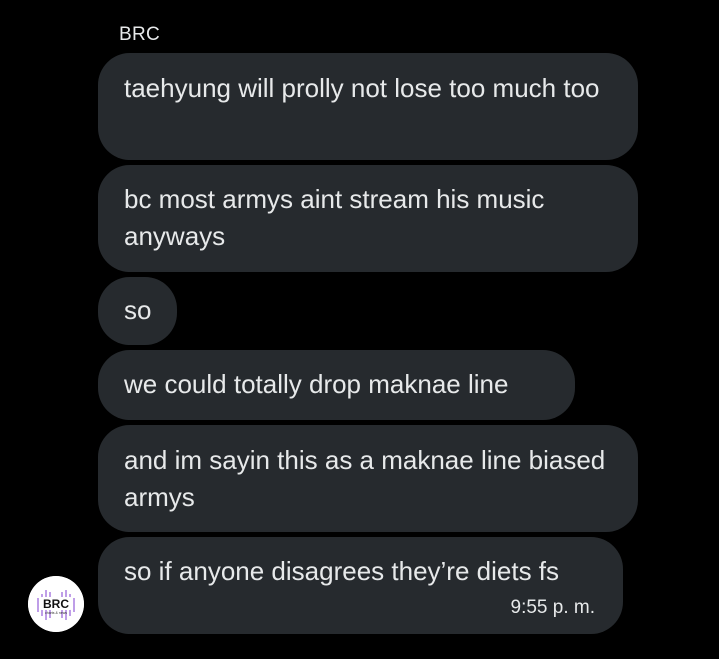 The width and height of the screenshot is (719, 659). What do you see at coordinates (553, 607) in the screenshot?
I see `message-timestamp: 9:55 p. m.` at bounding box center [553, 607].